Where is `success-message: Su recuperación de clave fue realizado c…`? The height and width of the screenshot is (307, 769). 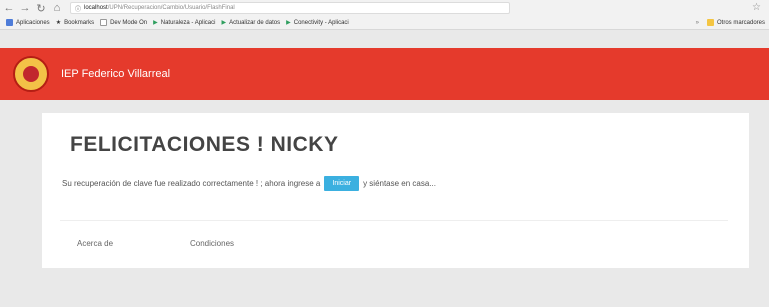
success-message: Su recuperación de clave fue realizado c… is located at coordinates (249, 183).